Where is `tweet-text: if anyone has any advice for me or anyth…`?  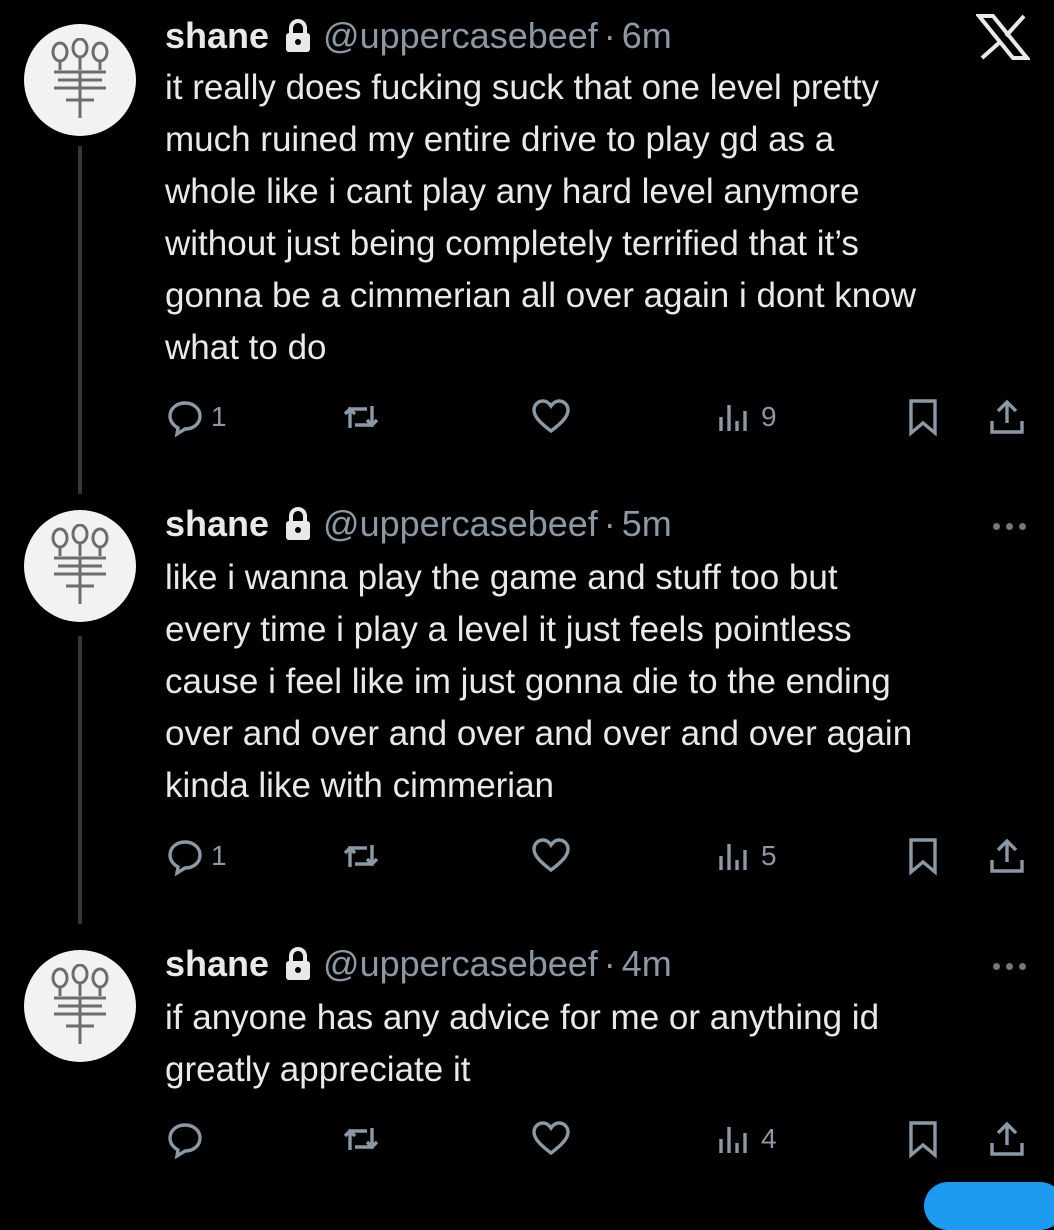
tweet-text: if anyone has any advice for me or anyth… is located at coordinates (522, 1043).